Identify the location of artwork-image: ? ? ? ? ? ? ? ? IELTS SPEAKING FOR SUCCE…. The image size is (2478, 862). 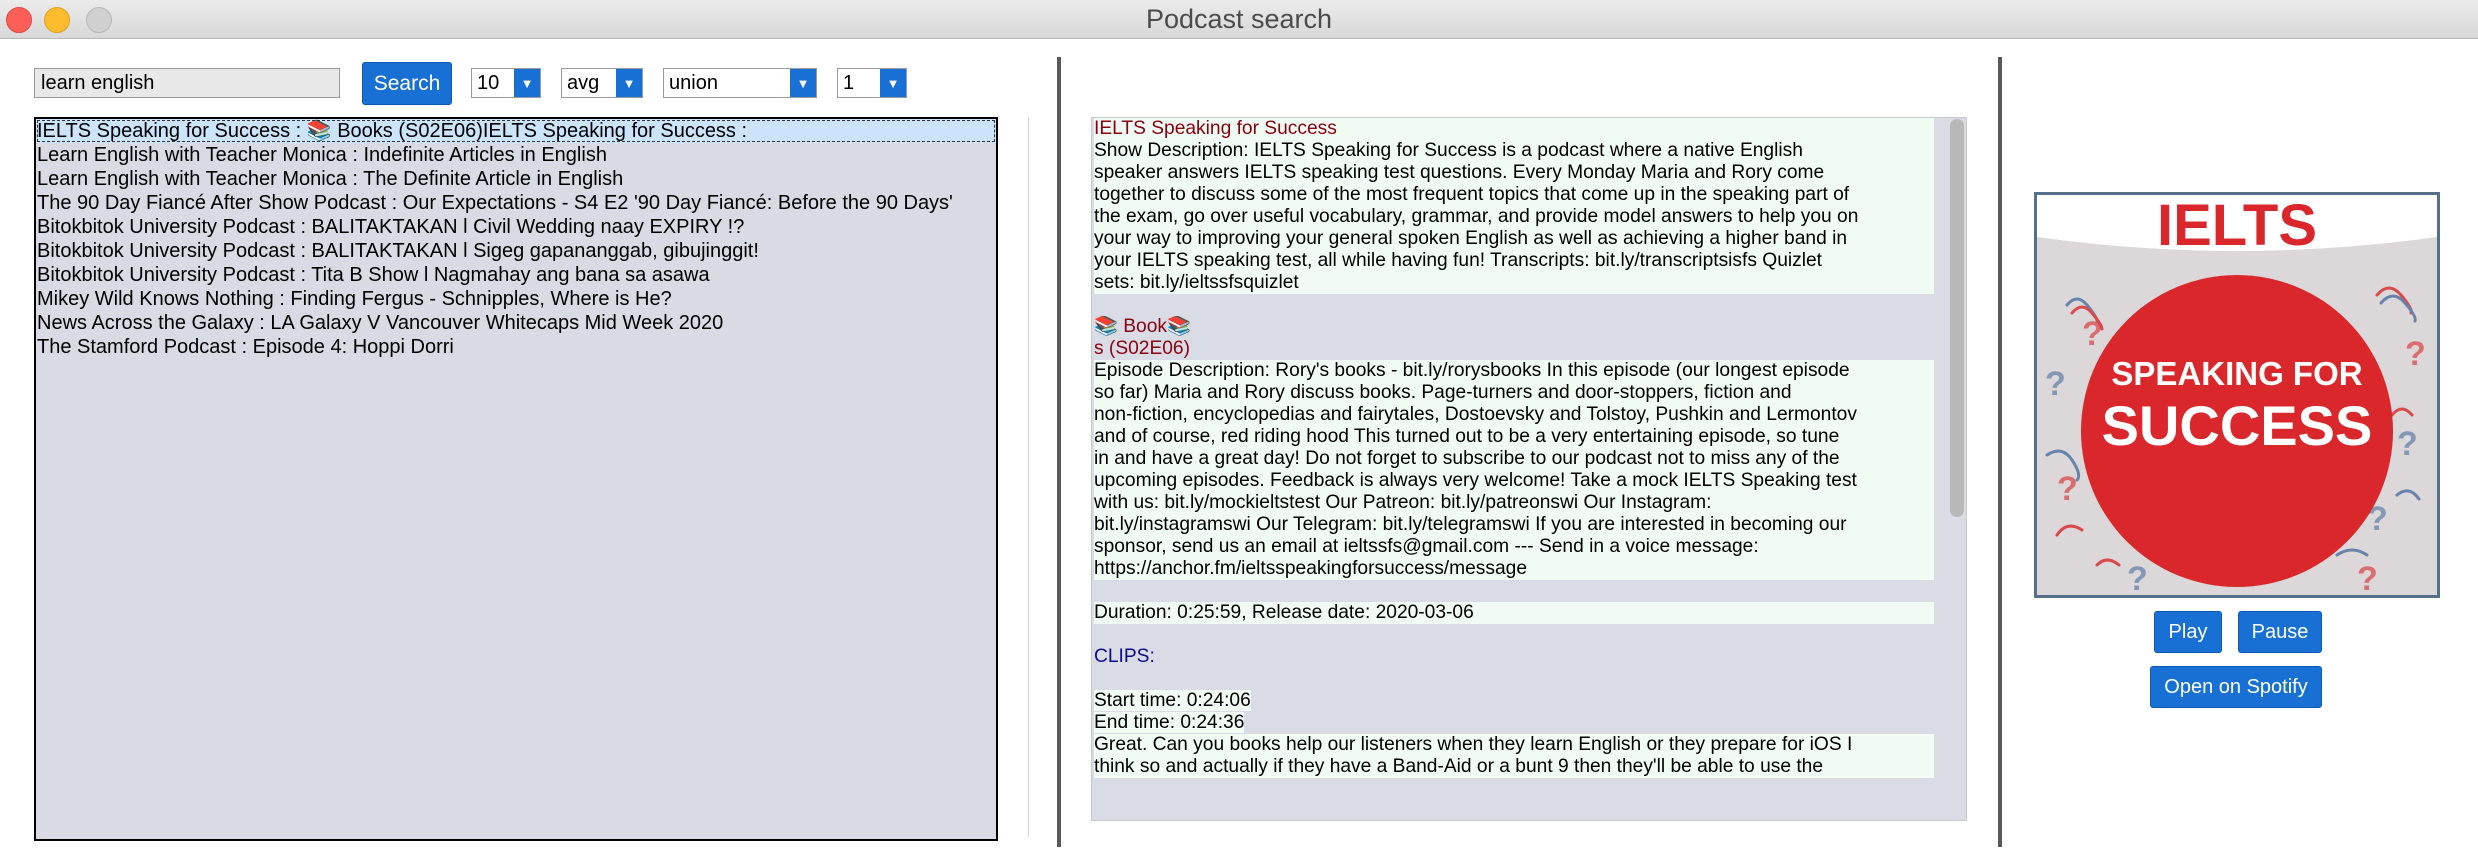
(2237, 395).